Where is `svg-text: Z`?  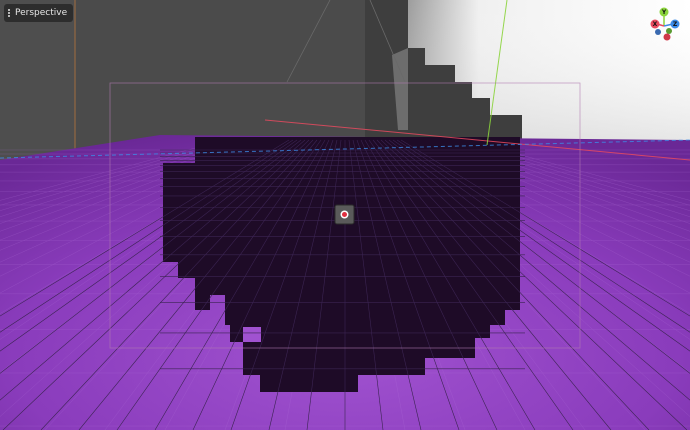 svg-text: Z is located at coordinates (675, 24).